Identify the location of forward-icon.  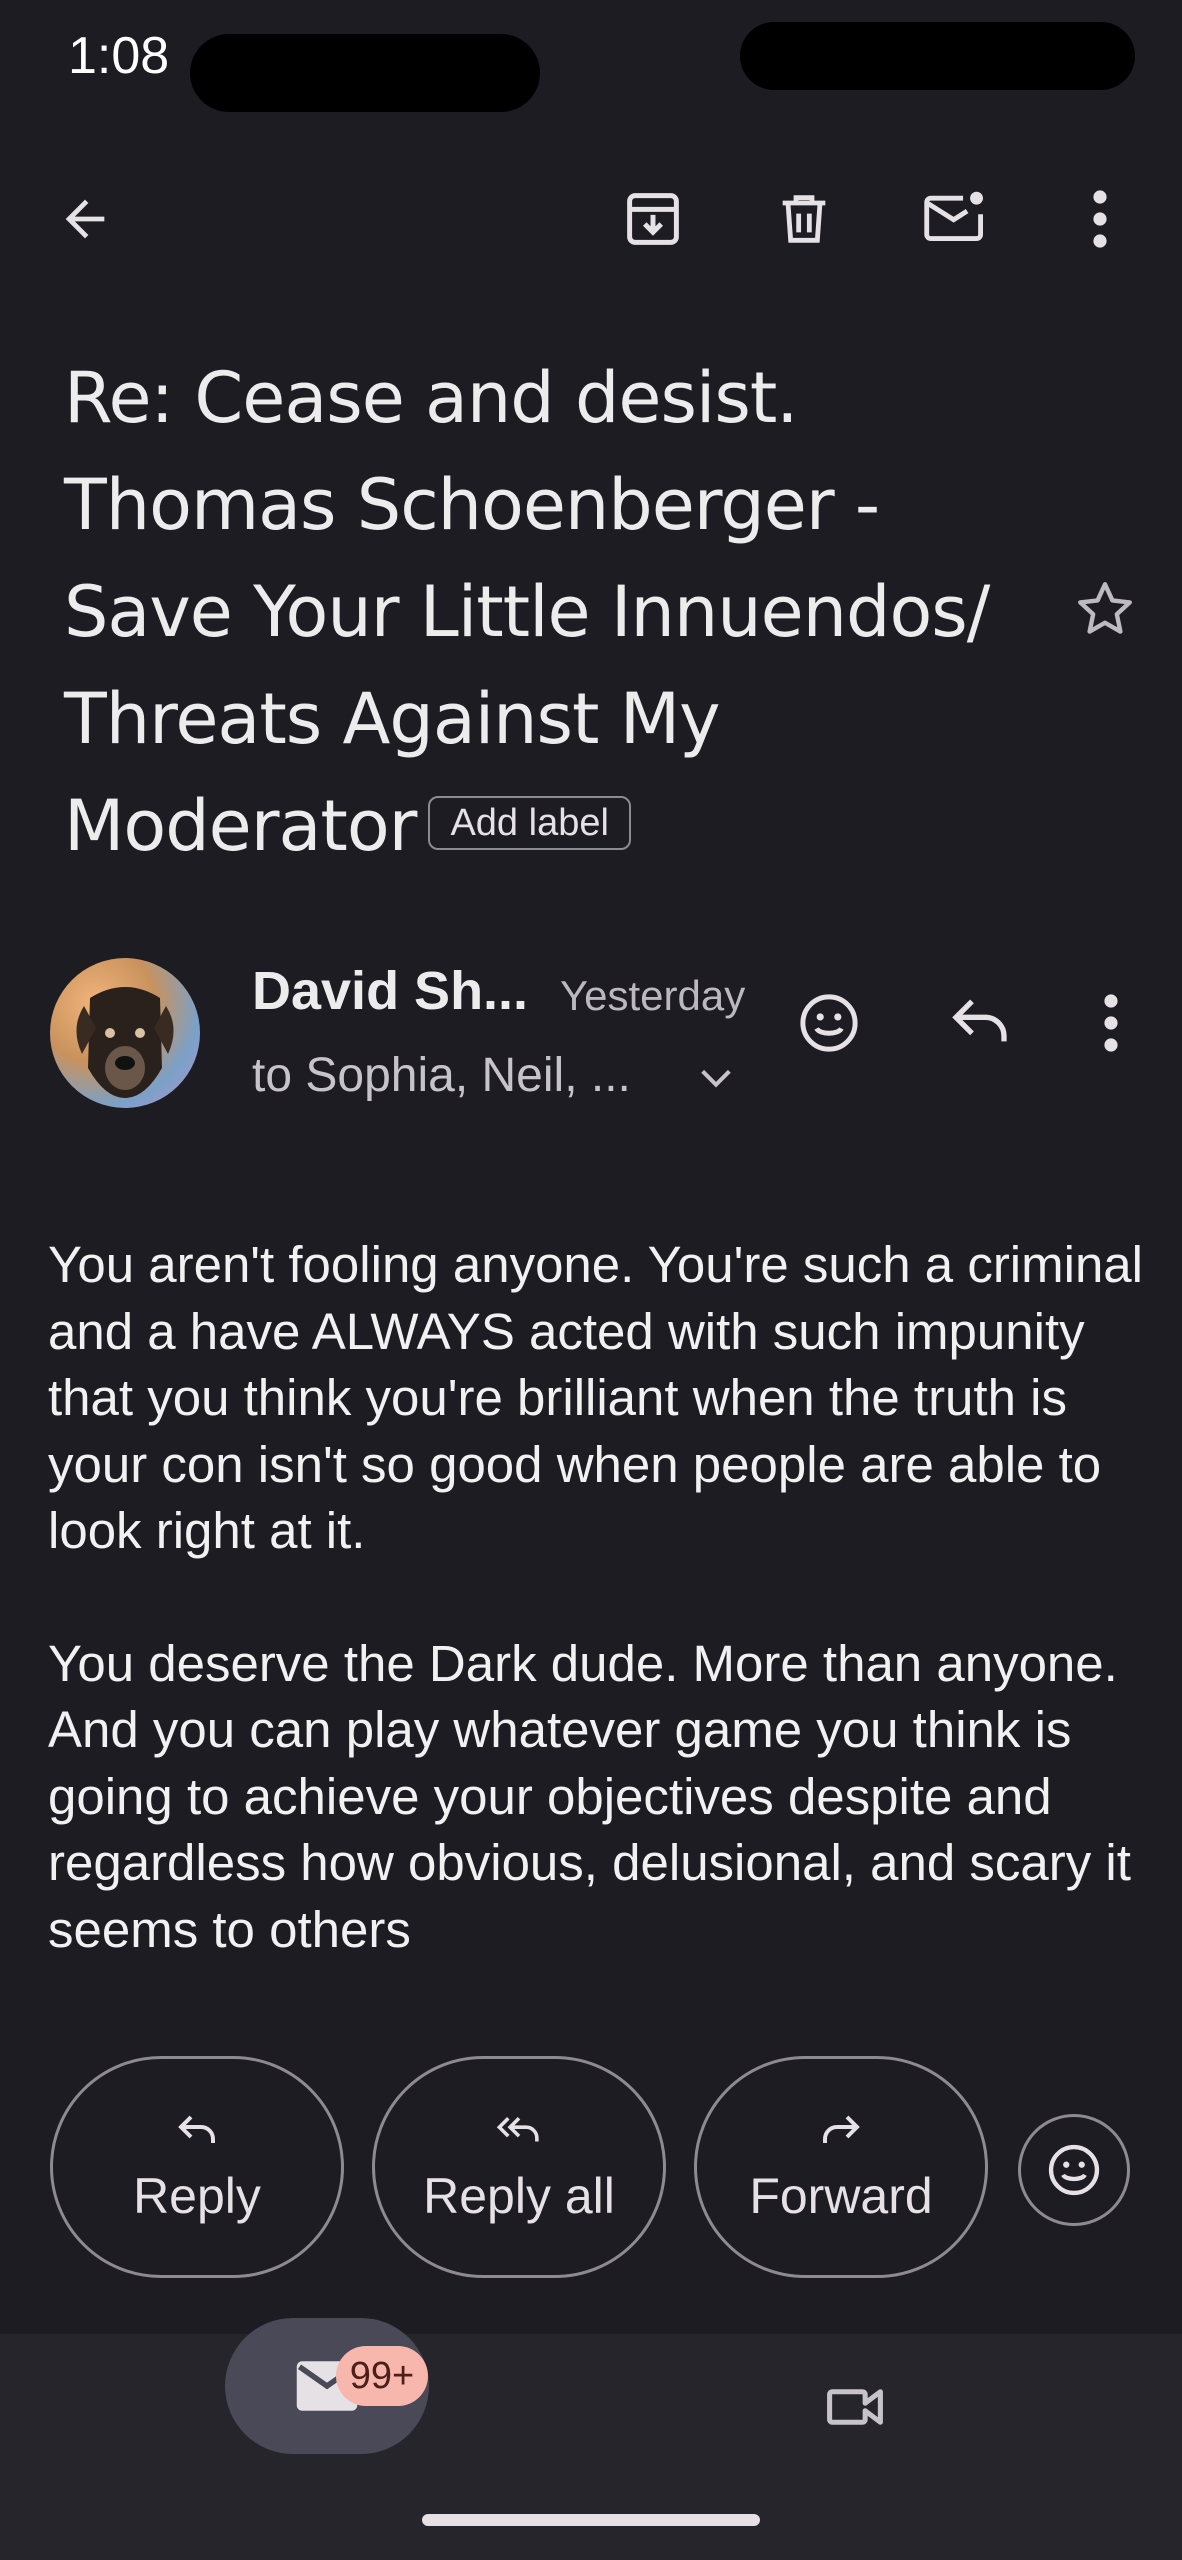
(841, 2129).